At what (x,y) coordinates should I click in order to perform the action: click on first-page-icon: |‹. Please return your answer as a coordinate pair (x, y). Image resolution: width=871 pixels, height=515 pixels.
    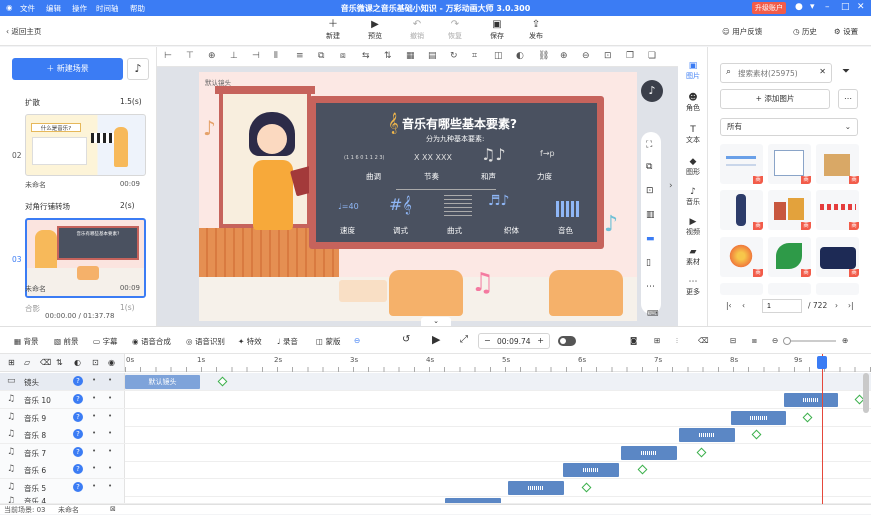
    Looking at the image, I should click on (729, 305).